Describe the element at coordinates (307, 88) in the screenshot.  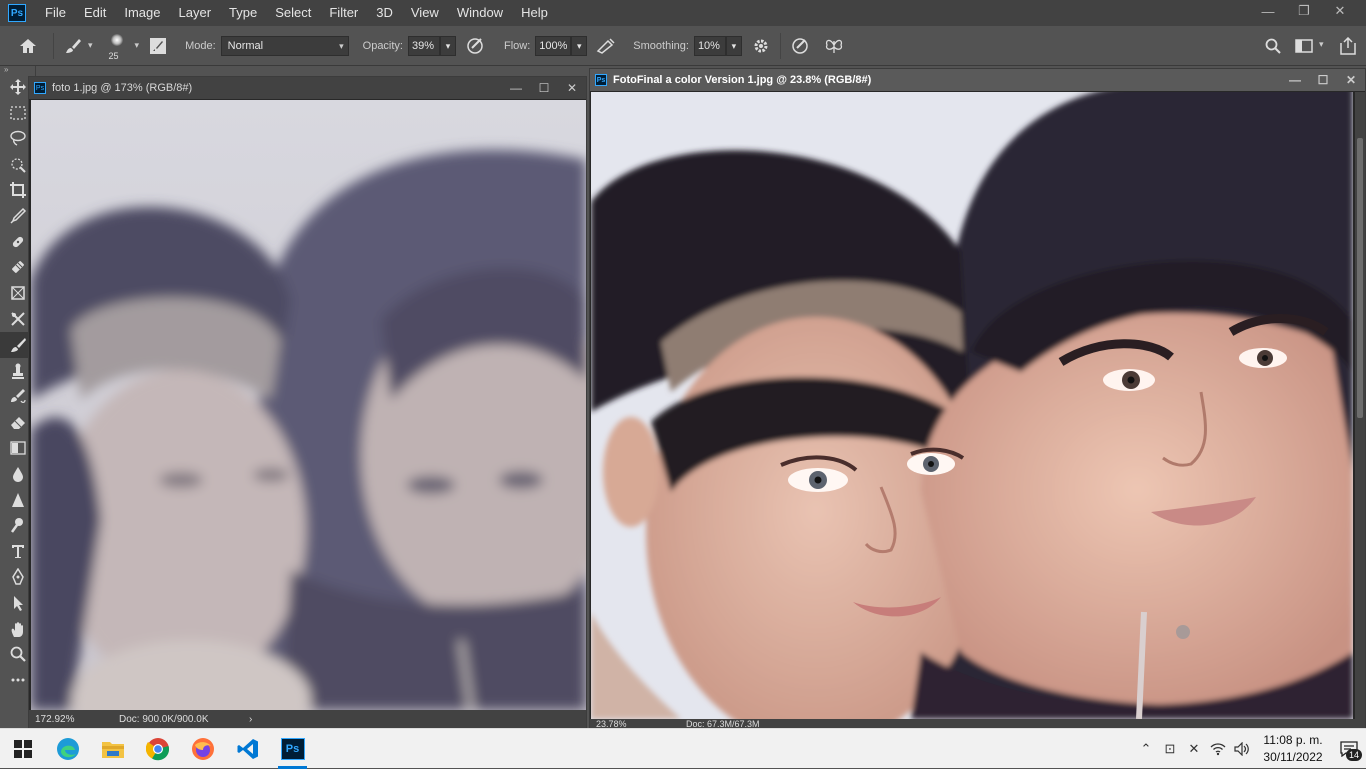
I see `document-tab-foto1: Ps foto 1.jpg @ 173% (RGB/8#) — ☐ ✕` at that location.